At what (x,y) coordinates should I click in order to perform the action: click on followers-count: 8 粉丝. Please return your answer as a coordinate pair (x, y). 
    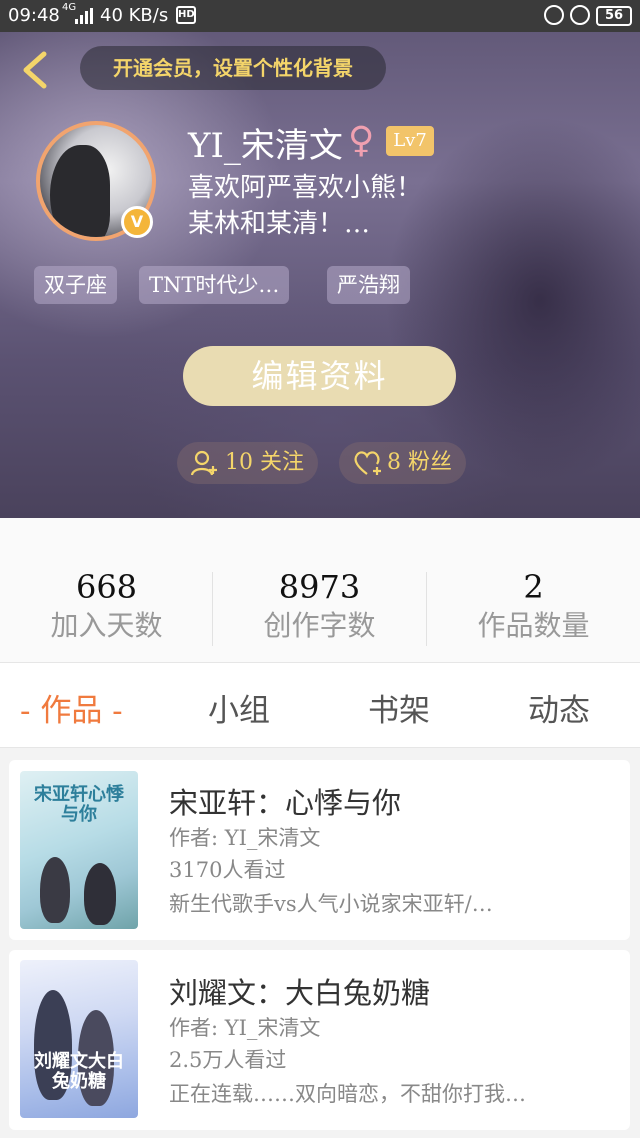
    Looking at the image, I should click on (419, 462).